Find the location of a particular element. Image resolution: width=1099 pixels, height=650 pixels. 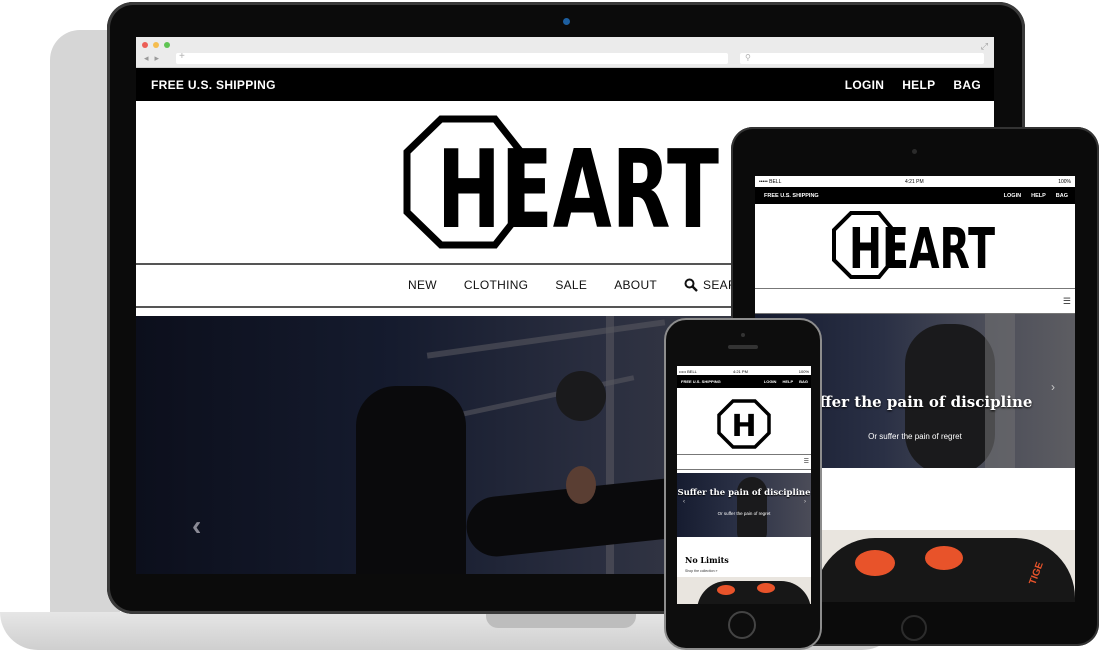

nav-about: ABOUT is located at coordinates (635, 285).